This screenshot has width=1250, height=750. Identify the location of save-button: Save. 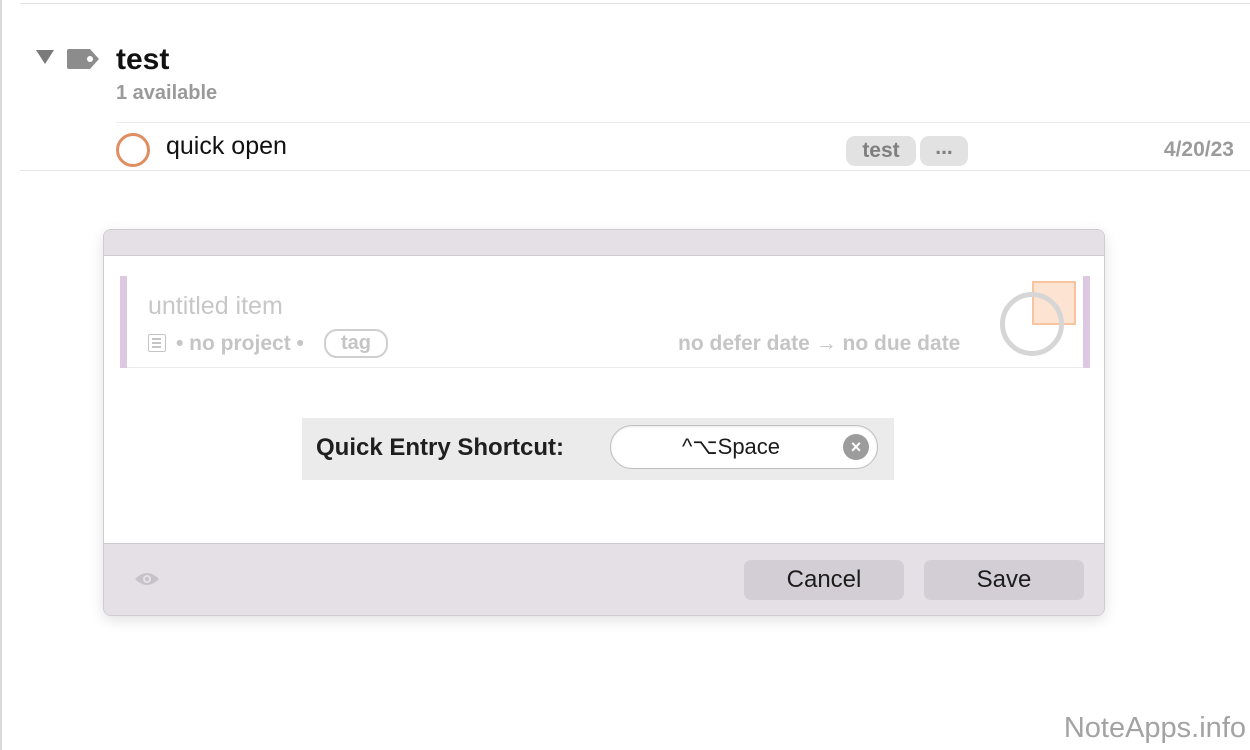
(1004, 580).